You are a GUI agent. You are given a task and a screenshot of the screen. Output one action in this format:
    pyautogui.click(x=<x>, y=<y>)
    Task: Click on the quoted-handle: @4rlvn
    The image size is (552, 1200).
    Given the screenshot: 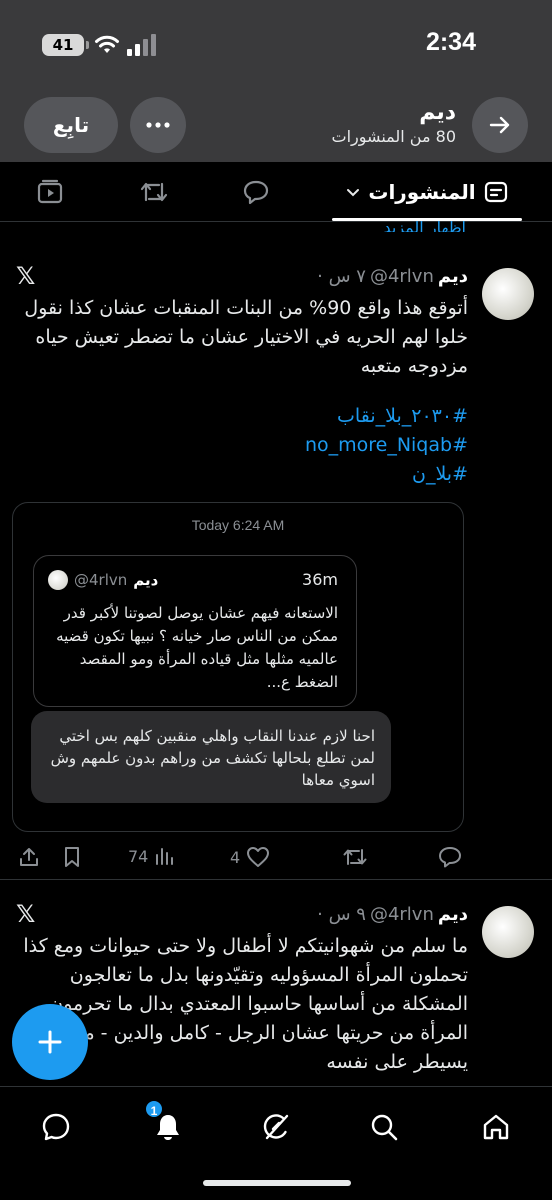 What is the action you would take?
    pyautogui.click(x=101, y=580)
    